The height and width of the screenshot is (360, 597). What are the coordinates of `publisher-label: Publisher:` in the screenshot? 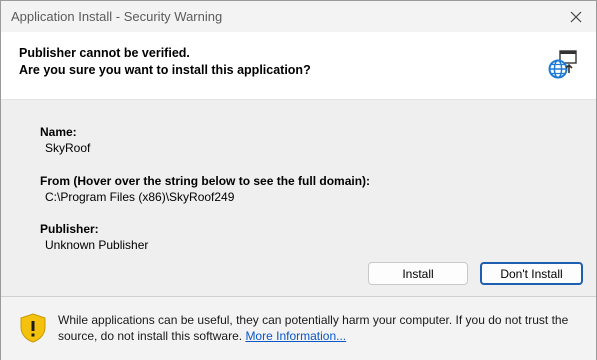 It's located at (69, 229).